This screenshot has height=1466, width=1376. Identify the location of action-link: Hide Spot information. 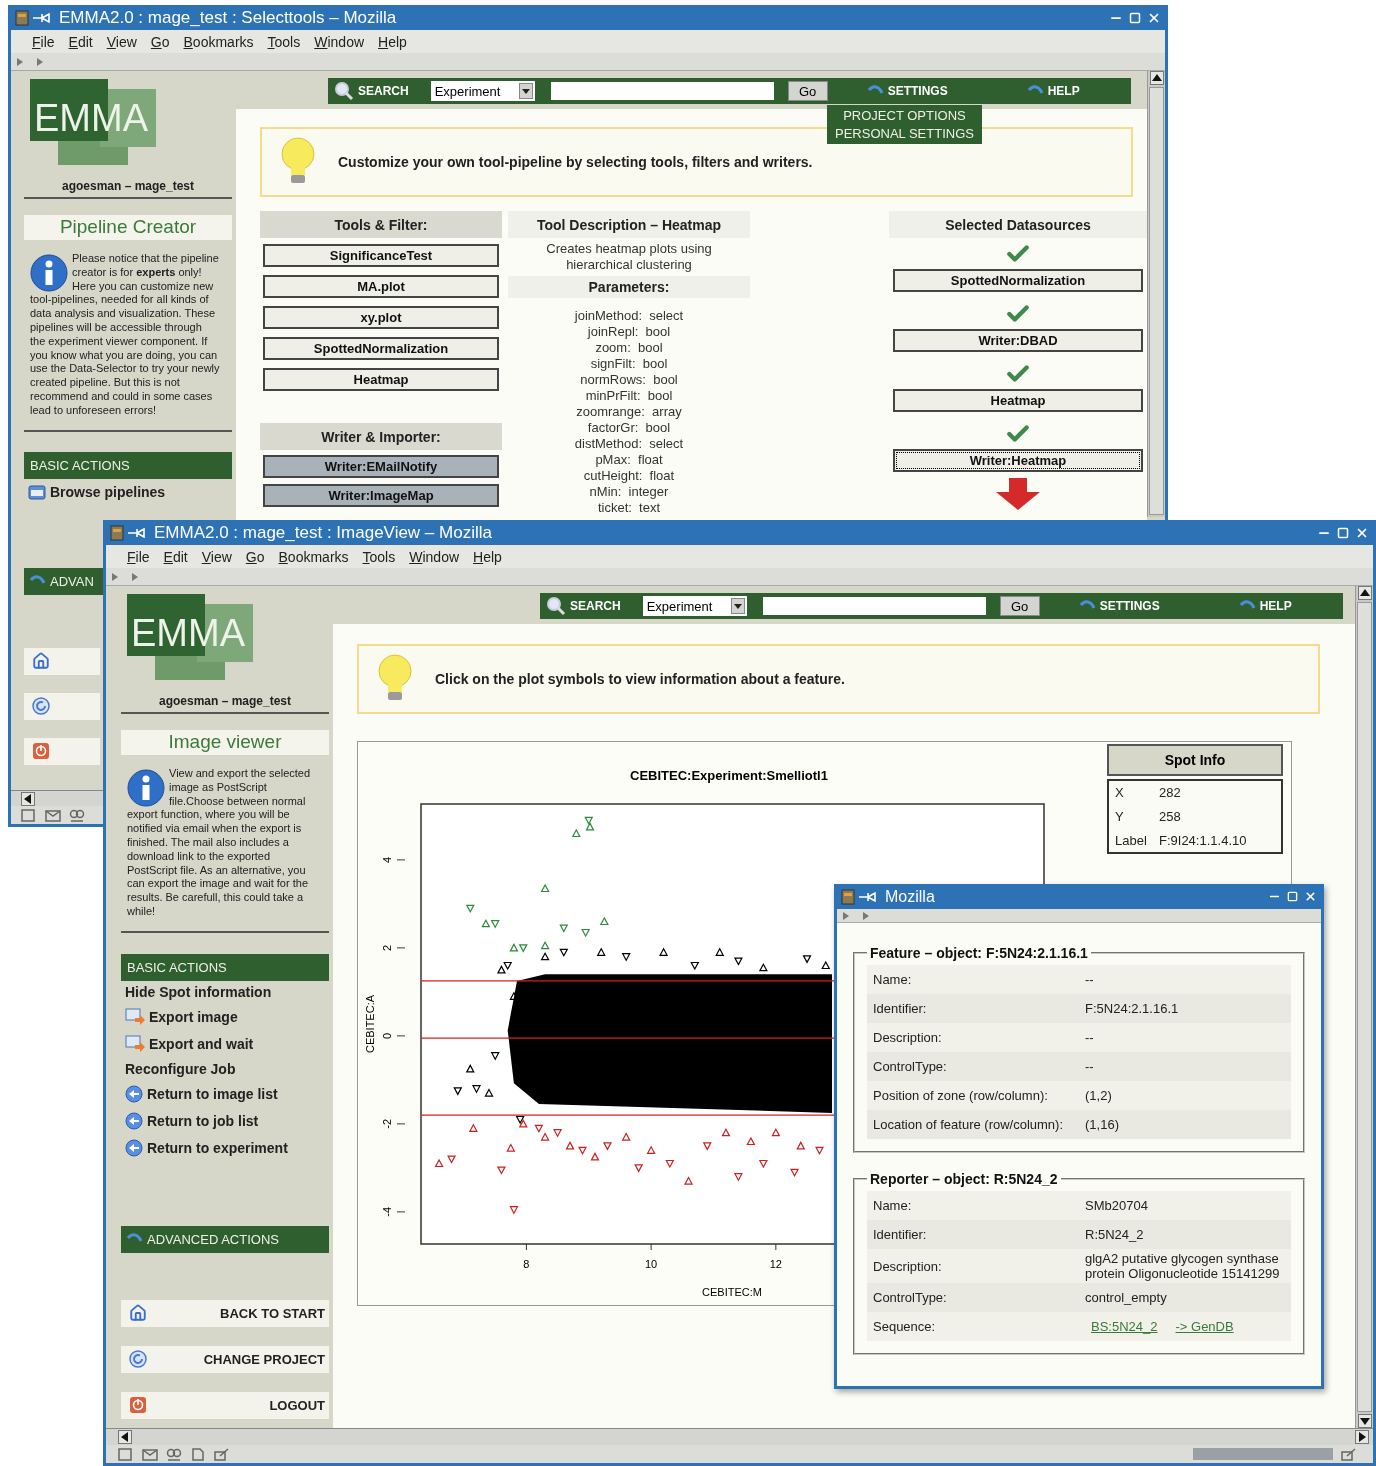
(225, 992).